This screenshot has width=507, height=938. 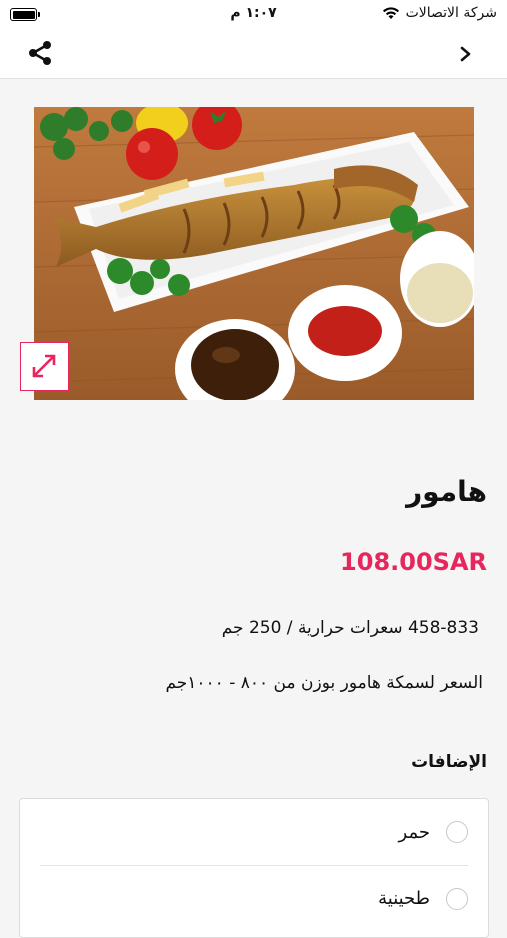 I want to click on share-icon, so click(x=40, y=53).